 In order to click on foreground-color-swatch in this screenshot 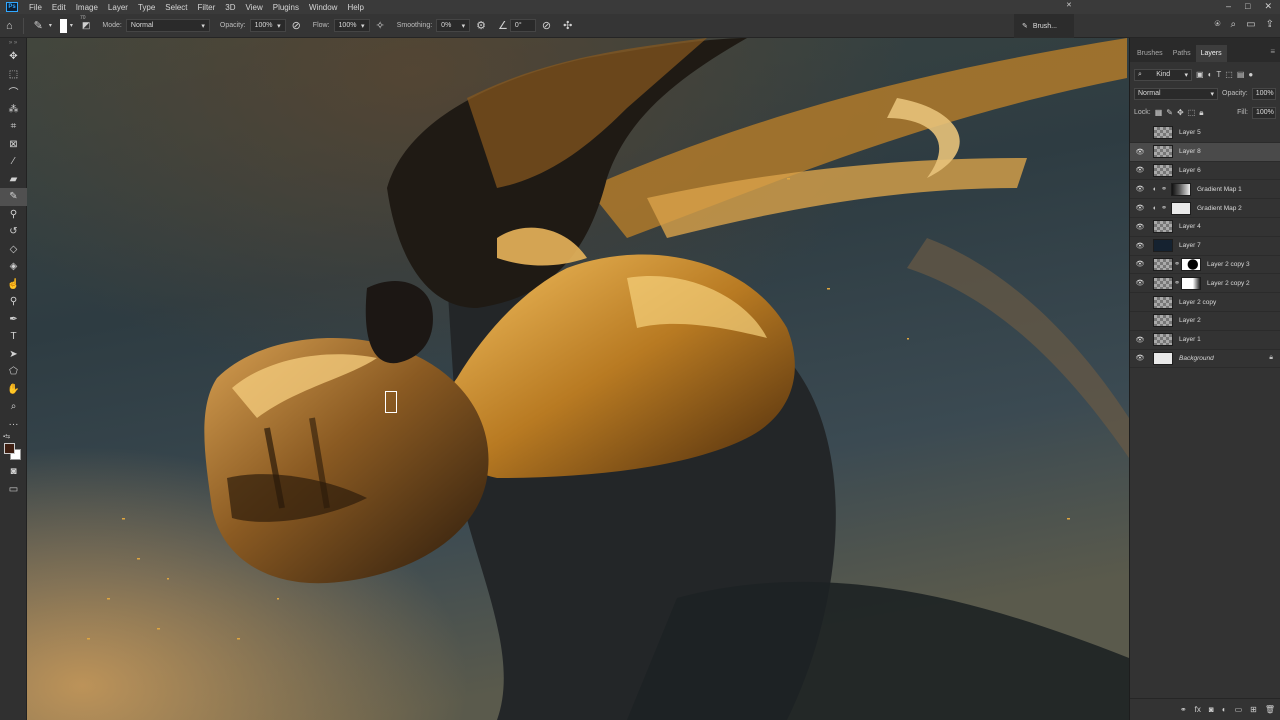, I will do `click(9, 448)`.